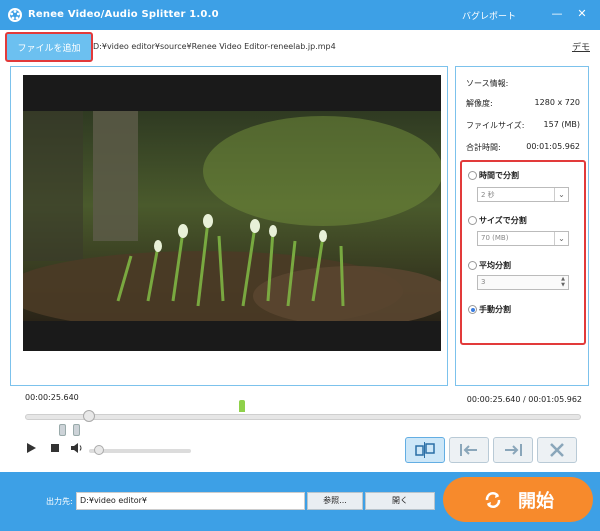 Image resolution: width=600 pixels, height=531 pixels. Describe the element at coordinates (76, 430) in the screenshot. I see `split-end-marker` at that location.